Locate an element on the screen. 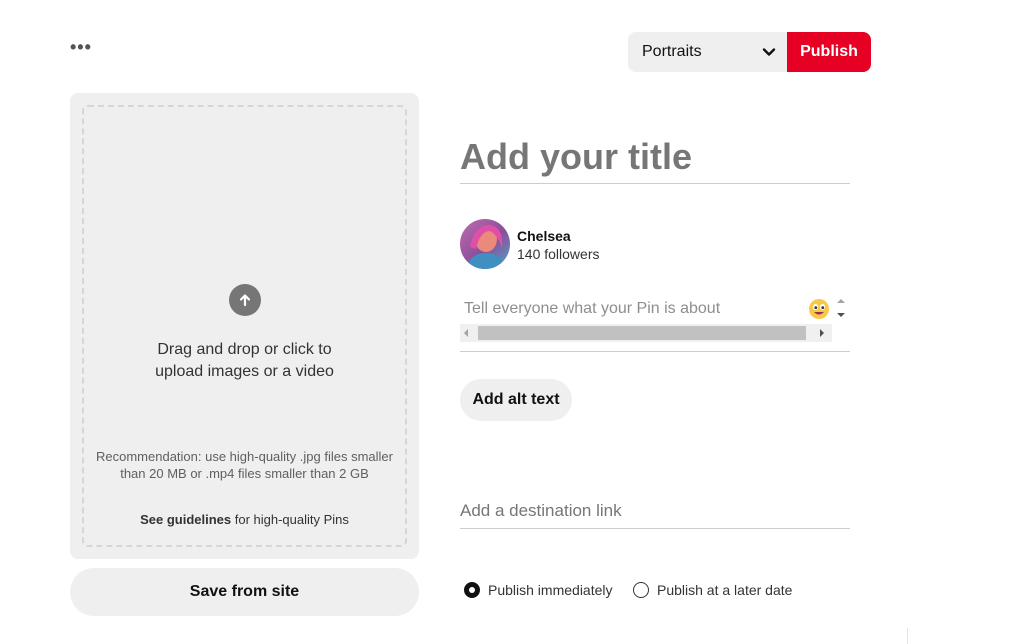 This screenshot has height=644, width=1024. scrollbar-thumb is located at coordinates (642, 333).